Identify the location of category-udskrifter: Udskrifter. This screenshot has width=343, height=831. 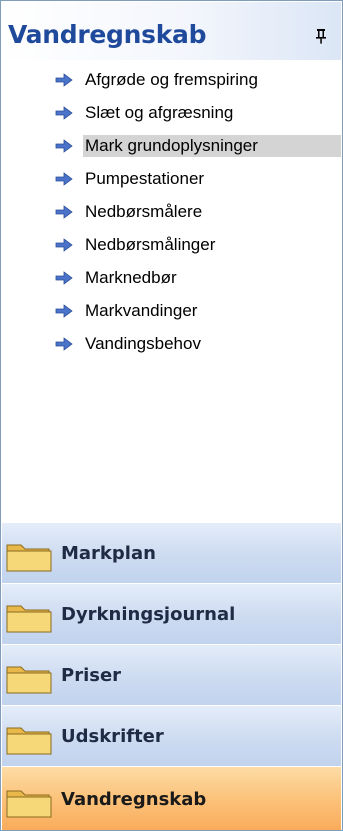
(171, 735).